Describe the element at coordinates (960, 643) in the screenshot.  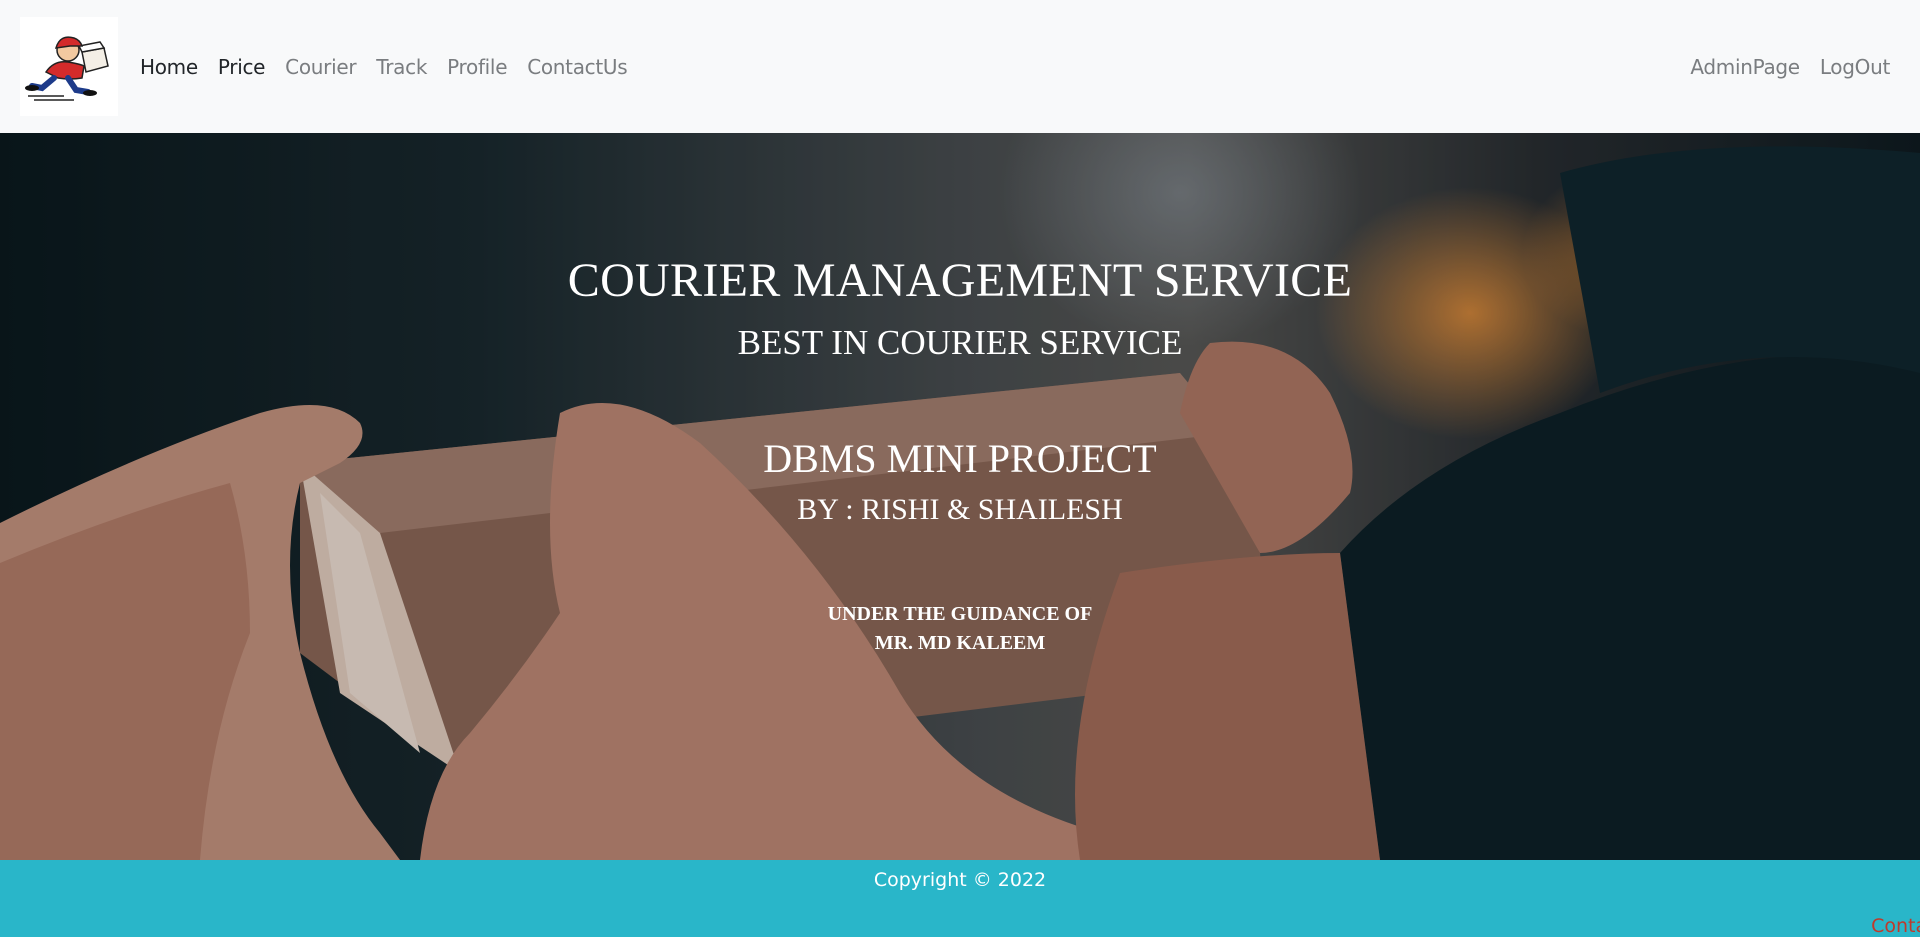
I see `hero-guidance-line2: MR. MD KALEEM` at that location.